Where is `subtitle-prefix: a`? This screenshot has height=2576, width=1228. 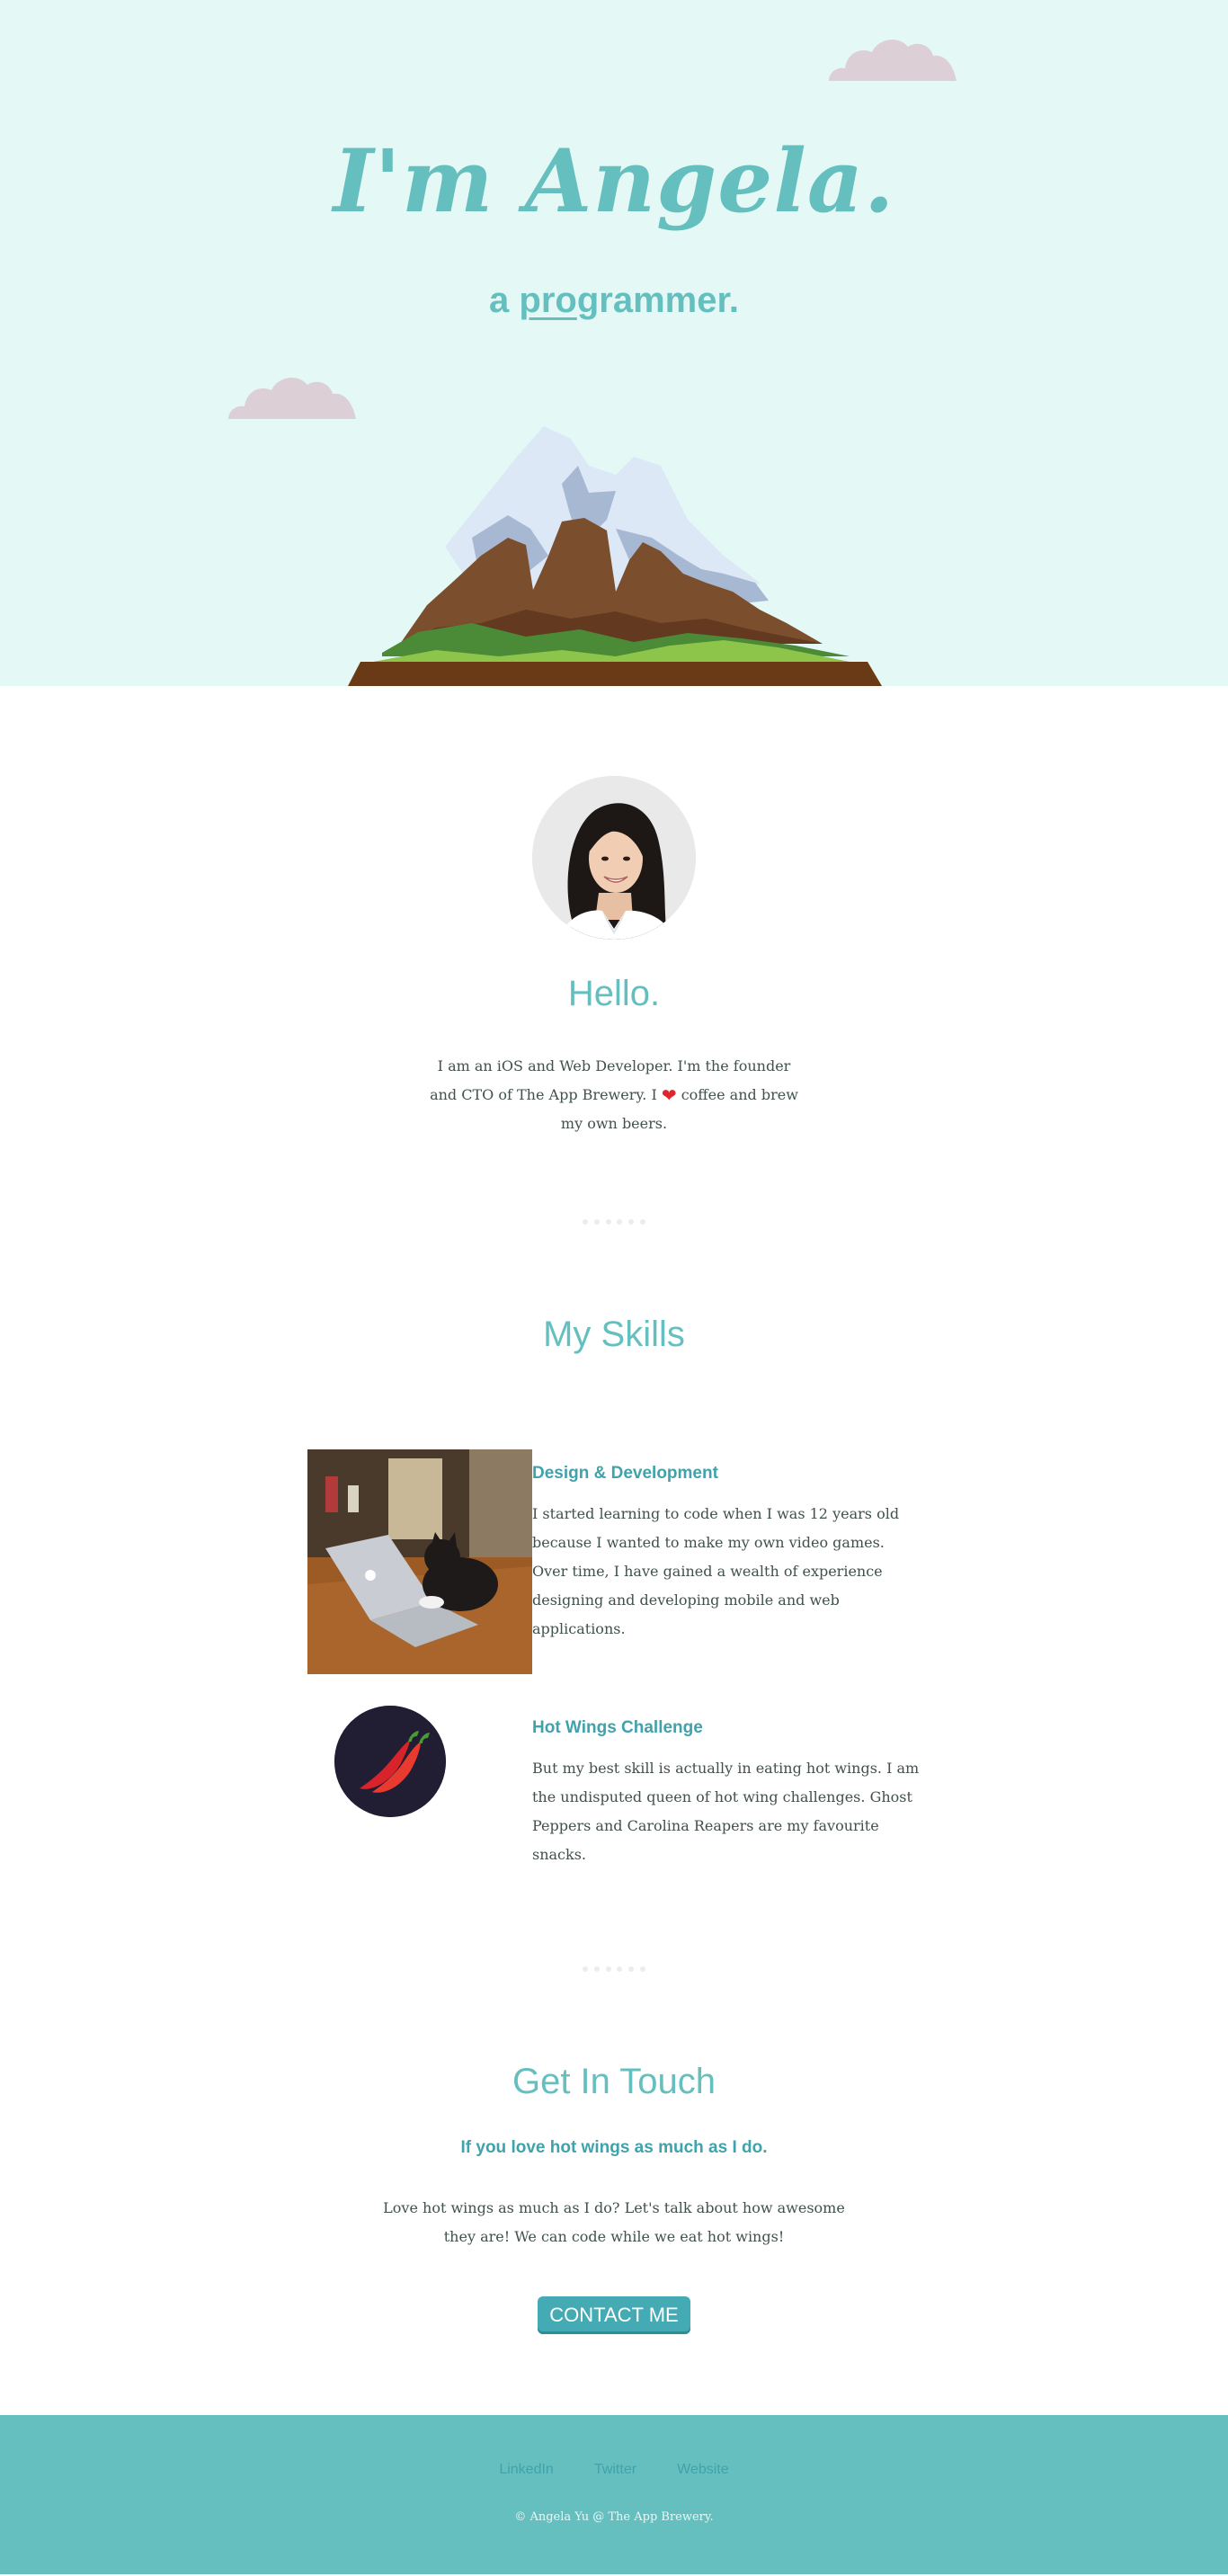
subtitle-prefix: a is located at coordinates (505, 301).